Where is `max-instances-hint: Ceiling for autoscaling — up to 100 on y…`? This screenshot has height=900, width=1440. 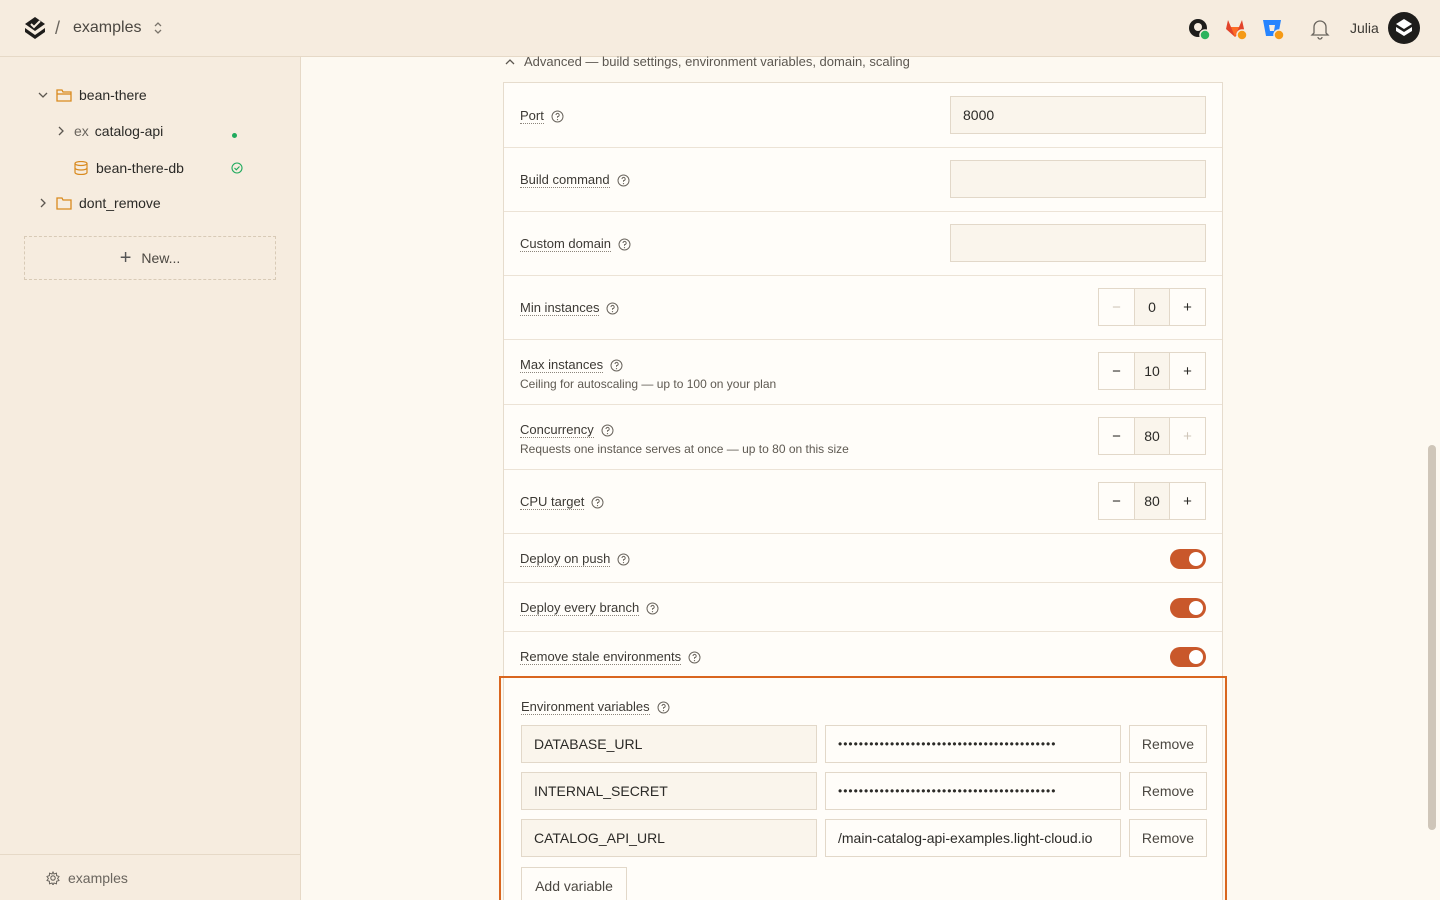 max-instances-hint: Ceiling for autoscaling — up to 100 on y… is located at coordinates (648, 384).